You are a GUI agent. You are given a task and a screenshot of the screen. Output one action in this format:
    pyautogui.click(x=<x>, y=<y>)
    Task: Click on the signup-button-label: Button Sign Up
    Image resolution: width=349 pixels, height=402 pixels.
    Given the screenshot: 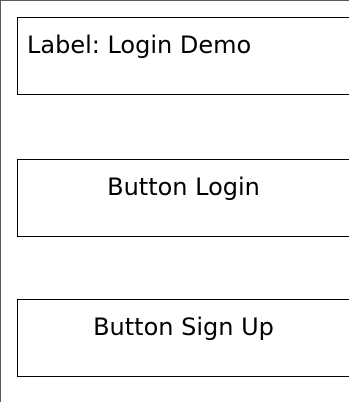 What is the action you would take?
    pyautogui.click(x=183, y=327)
    